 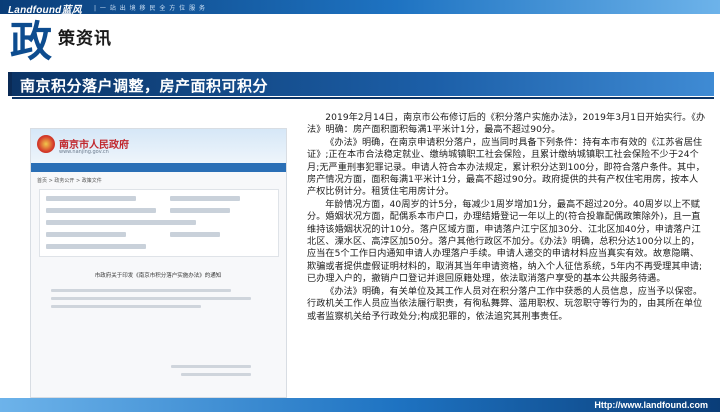 I want to click on gov-doc-meta-table, so click(x=159, y=223).